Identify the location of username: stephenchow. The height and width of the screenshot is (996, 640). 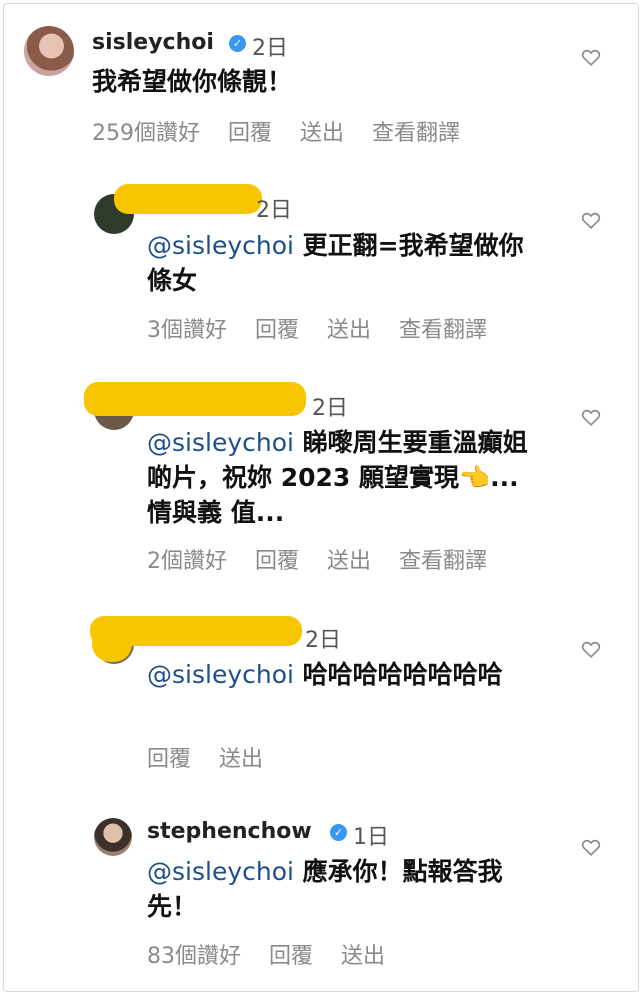
(229, 831).